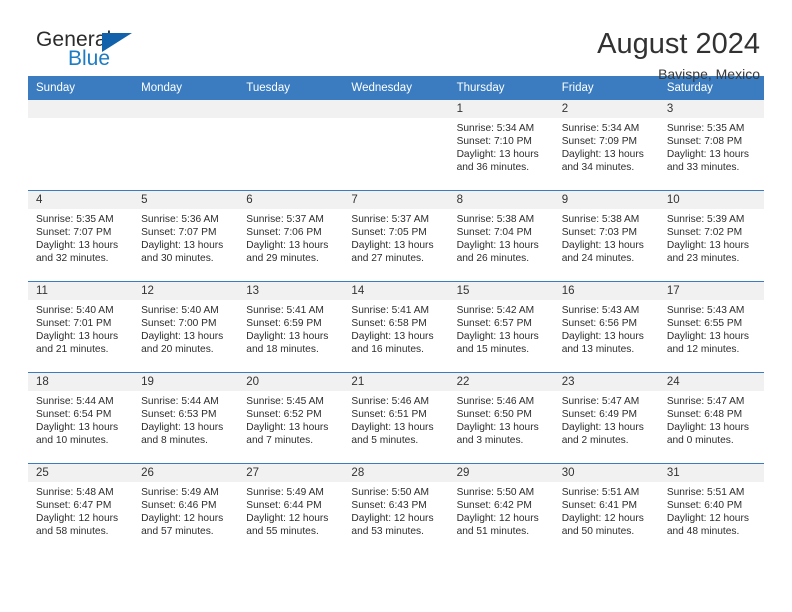  I want to click on daylight-text: Daylight: 13 hours and 27 minutes., so click(392, 252).